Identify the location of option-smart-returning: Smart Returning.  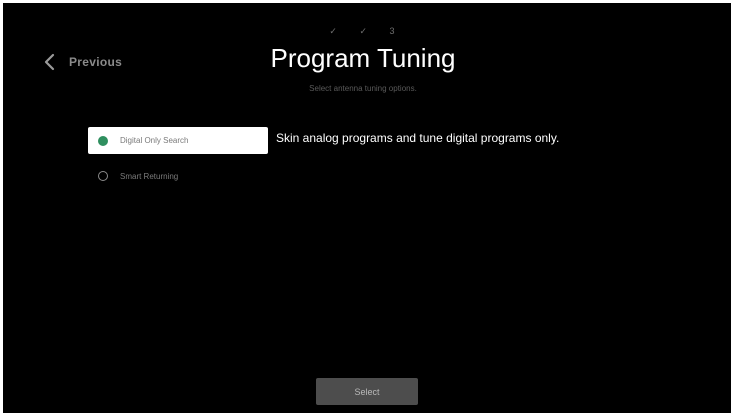
(178, 176).